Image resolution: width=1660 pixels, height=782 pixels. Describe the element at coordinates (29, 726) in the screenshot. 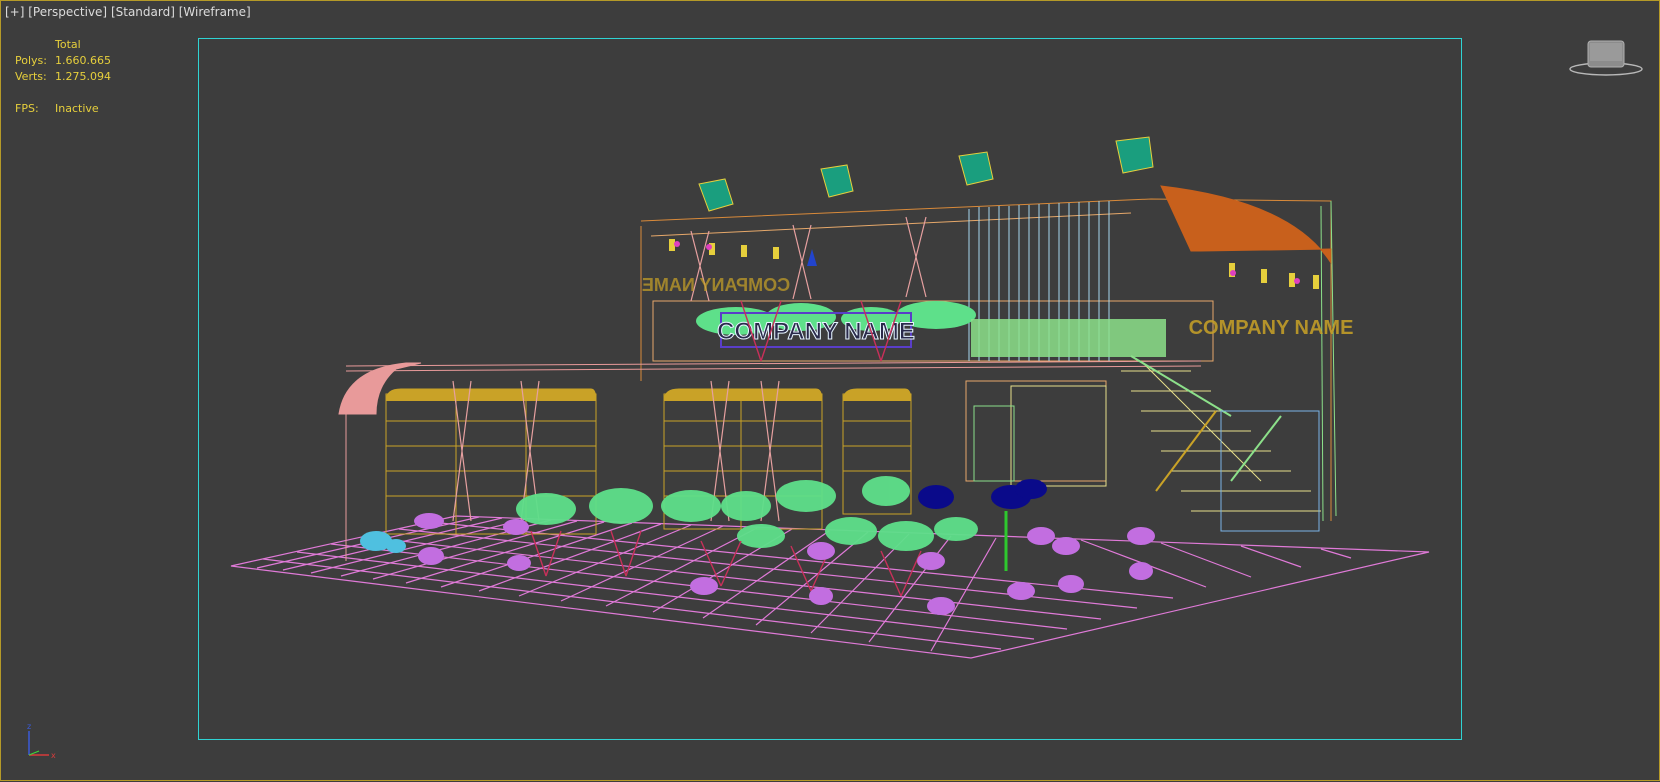

I see `axis-z-label: z` at that location.